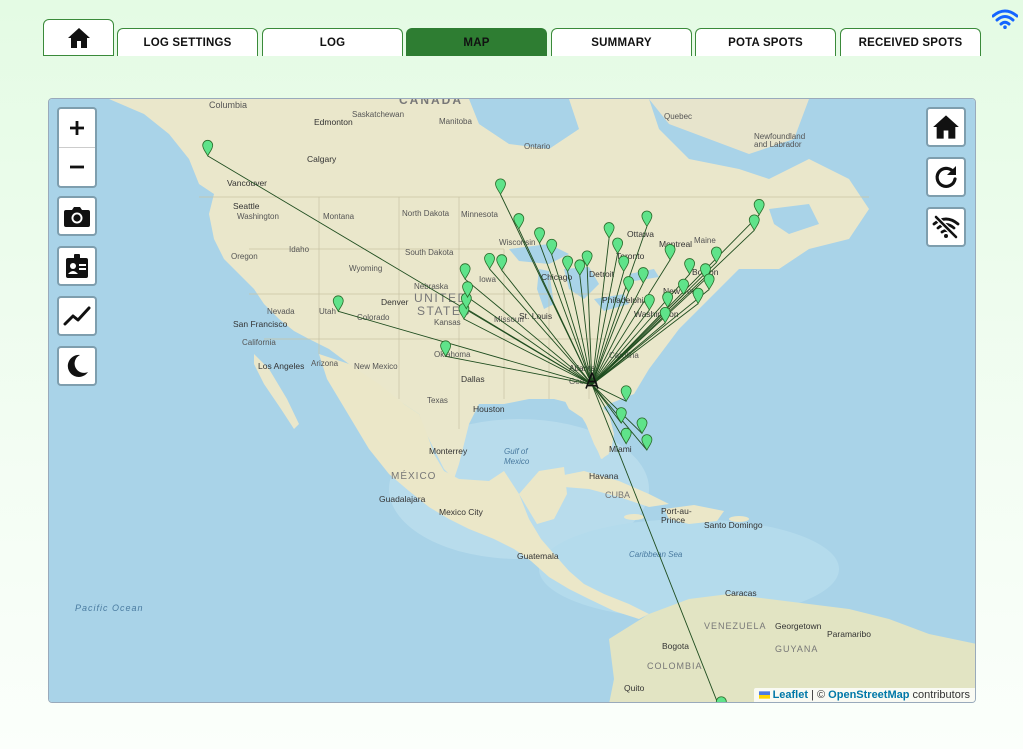 The image size is (1023, 749). I want to click on tab-log-settings: LOG SETTINGS, so click(187, 42).